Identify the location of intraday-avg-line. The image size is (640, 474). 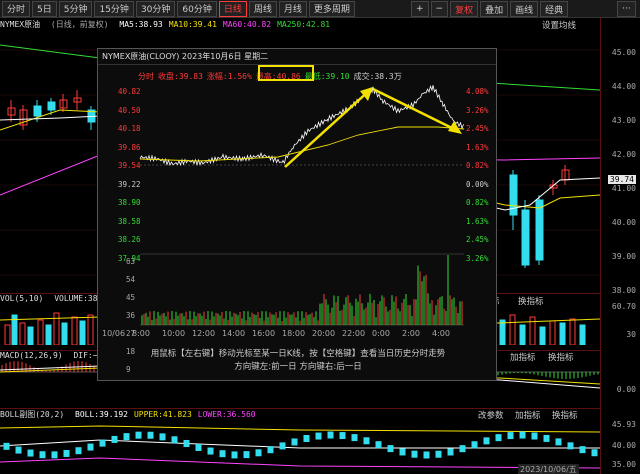
(302, 144).